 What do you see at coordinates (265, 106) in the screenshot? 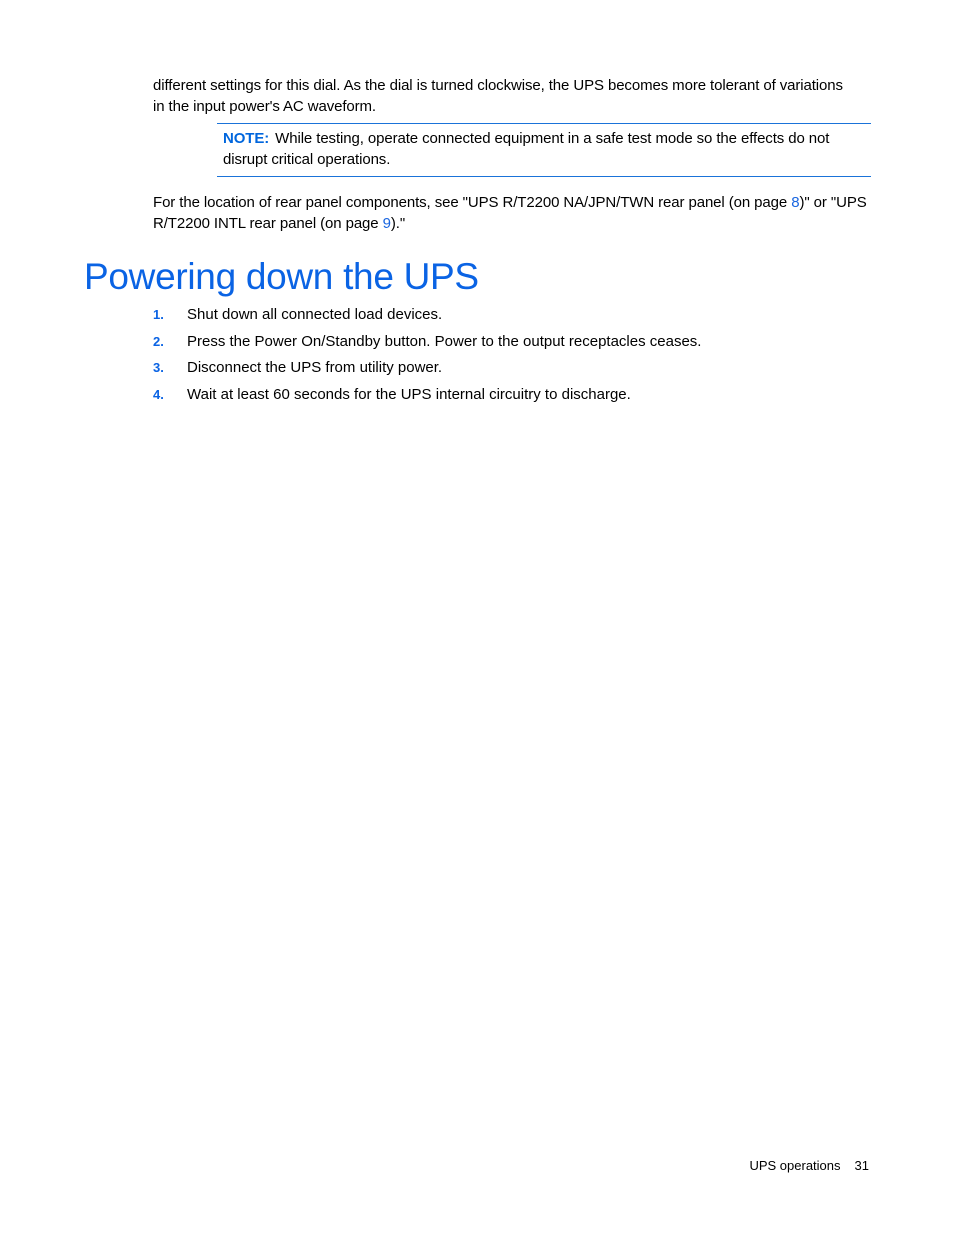
I see `intro-line-2: in the input power's AC waveform.` at bounding box center [265, 106].